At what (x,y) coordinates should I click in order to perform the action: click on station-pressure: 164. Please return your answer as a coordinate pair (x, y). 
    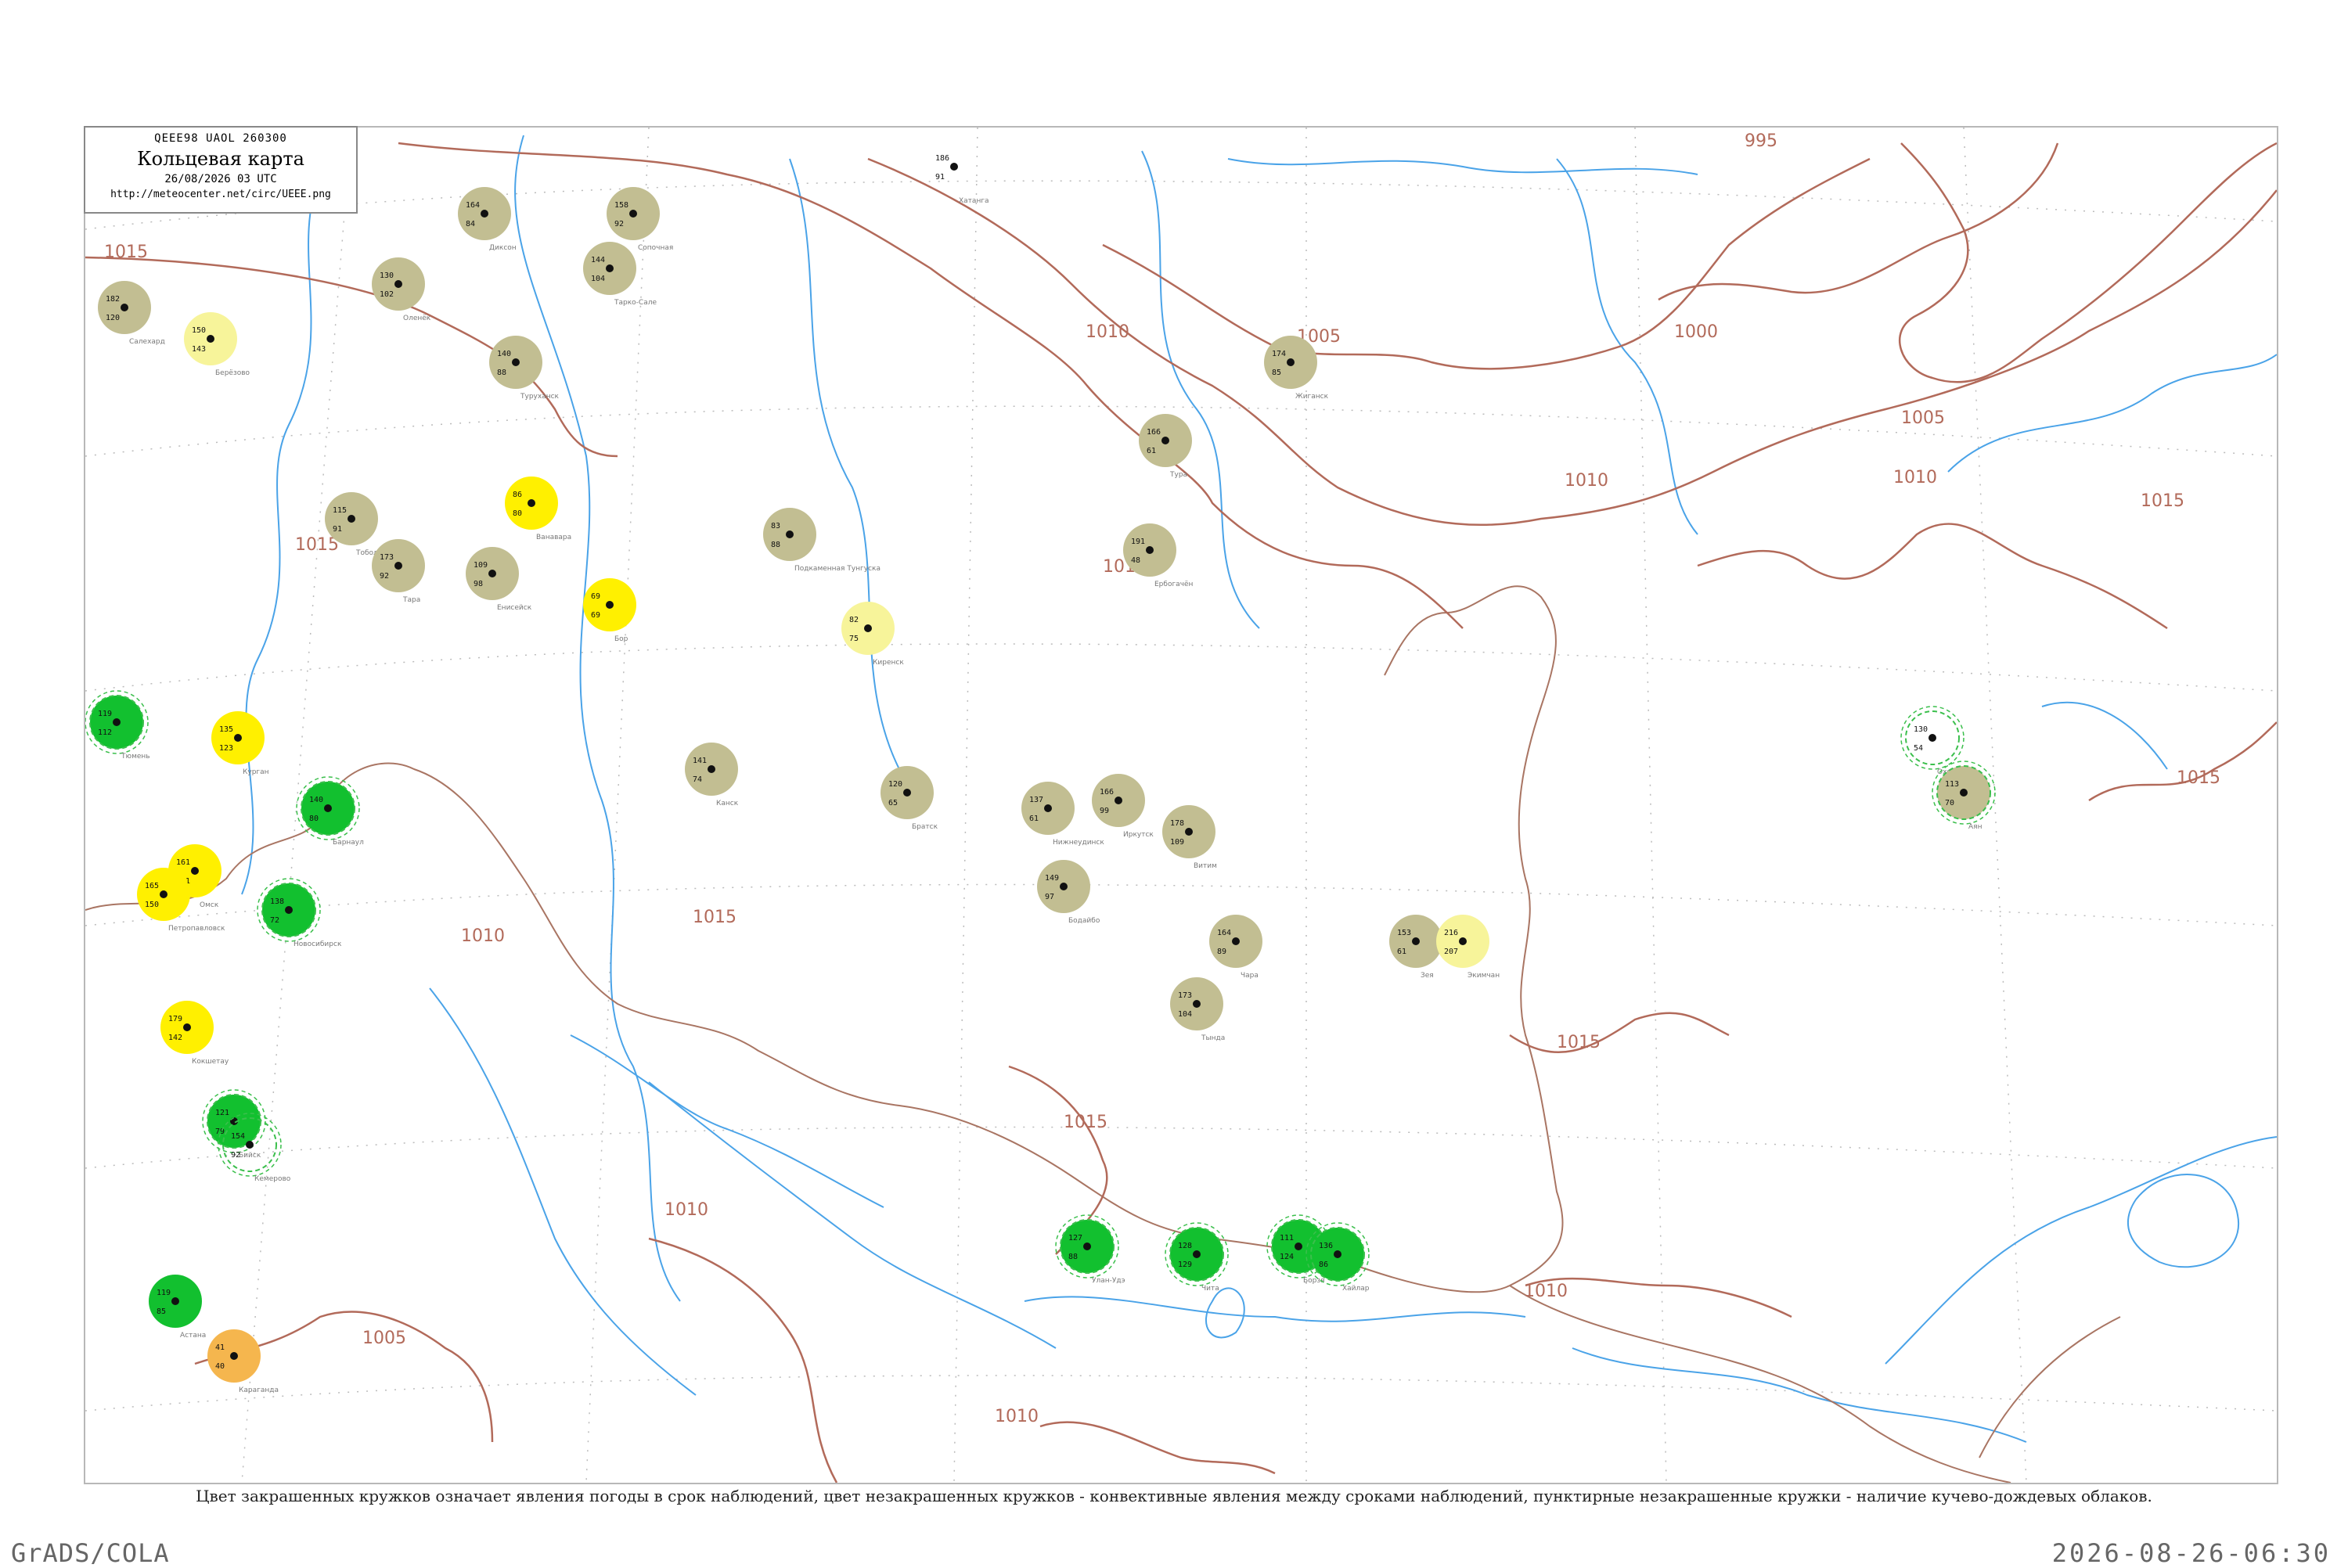
    Looking at the image, I should click on (473, 206).